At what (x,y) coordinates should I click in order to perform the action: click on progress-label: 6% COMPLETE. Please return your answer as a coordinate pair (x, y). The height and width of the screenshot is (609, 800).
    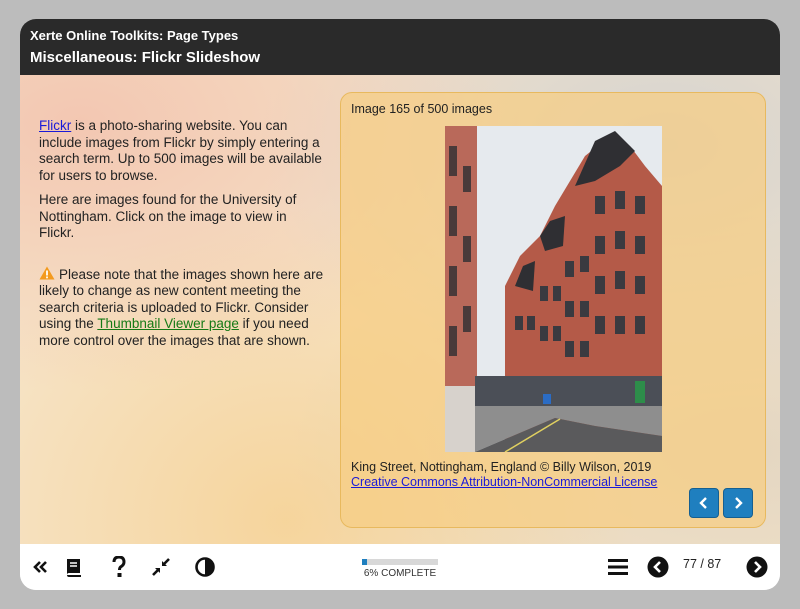
    Looking at the image, I should click on (400, 573).